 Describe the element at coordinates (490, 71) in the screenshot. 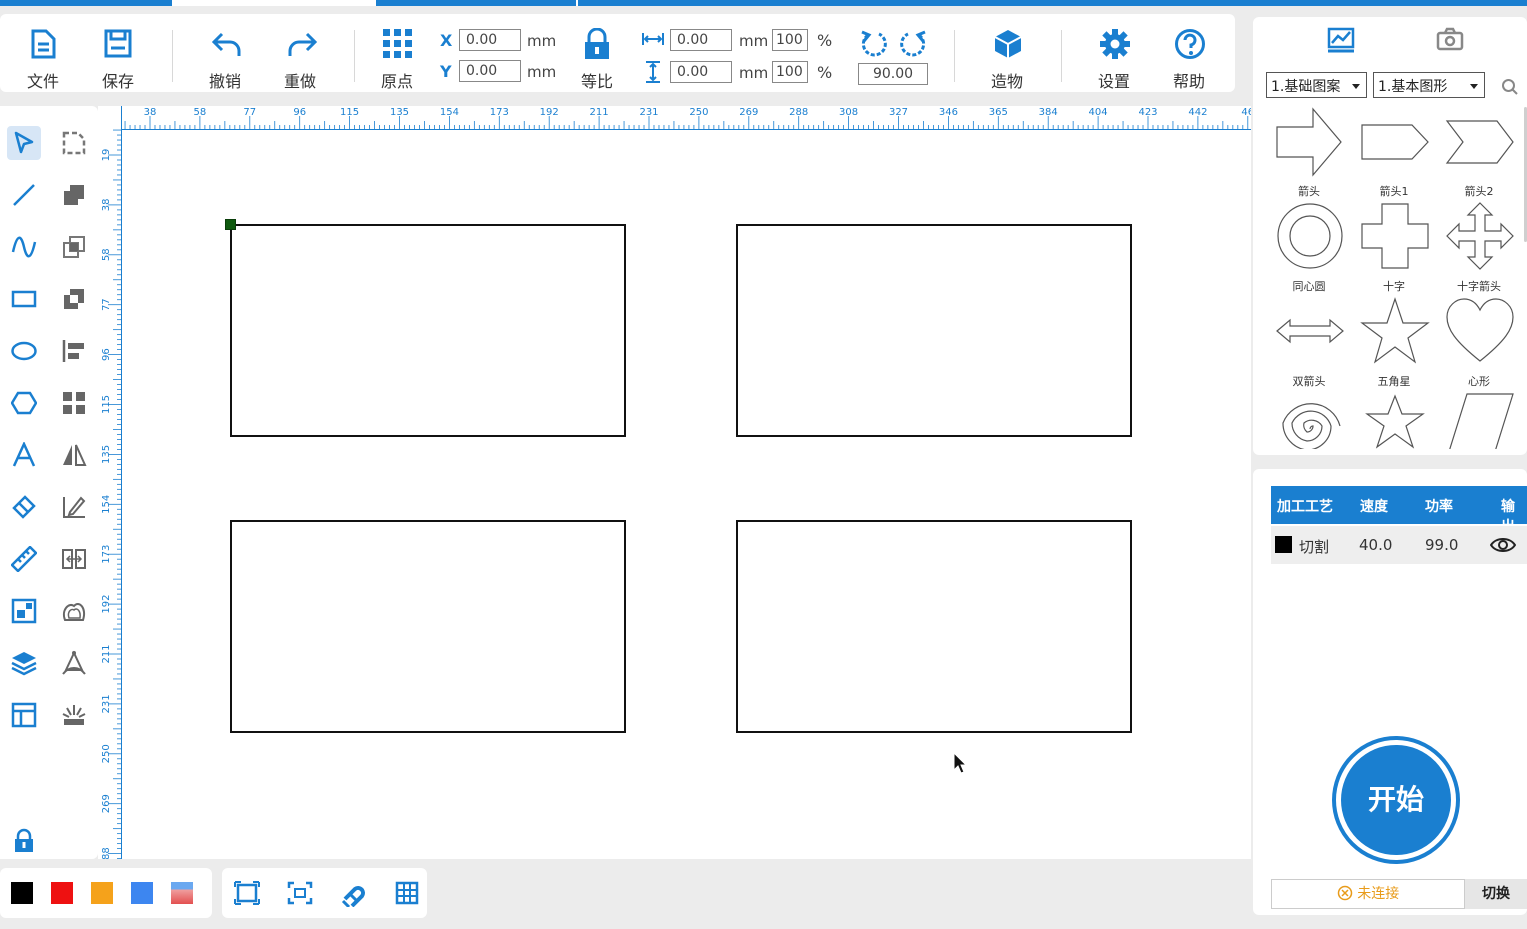

I see `y-position-input` at that location.